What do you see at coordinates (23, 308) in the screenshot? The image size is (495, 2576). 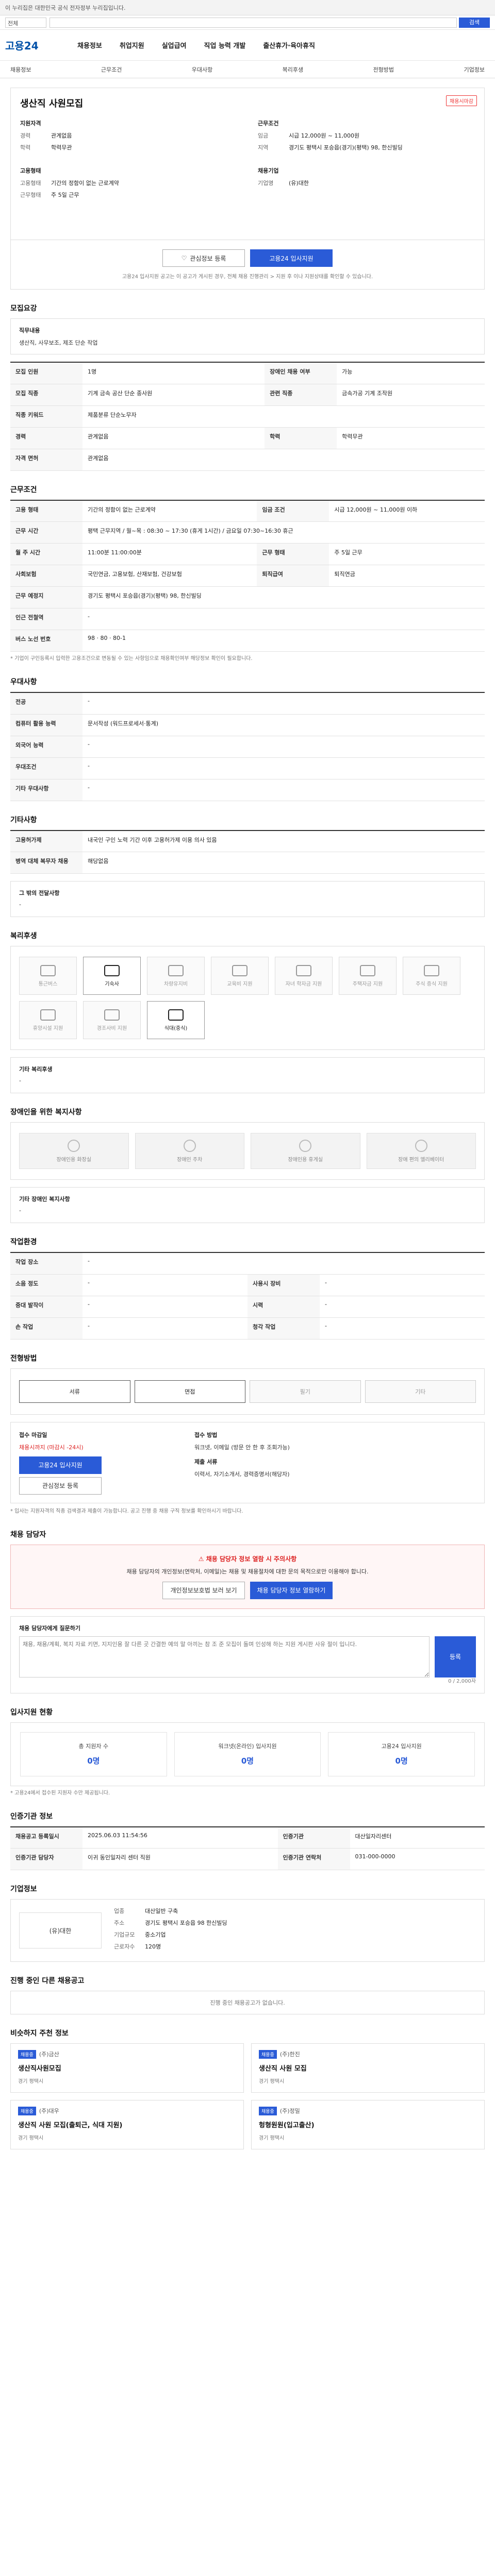 I see `section-title: 모집요강` at bounding box center [23, 308].